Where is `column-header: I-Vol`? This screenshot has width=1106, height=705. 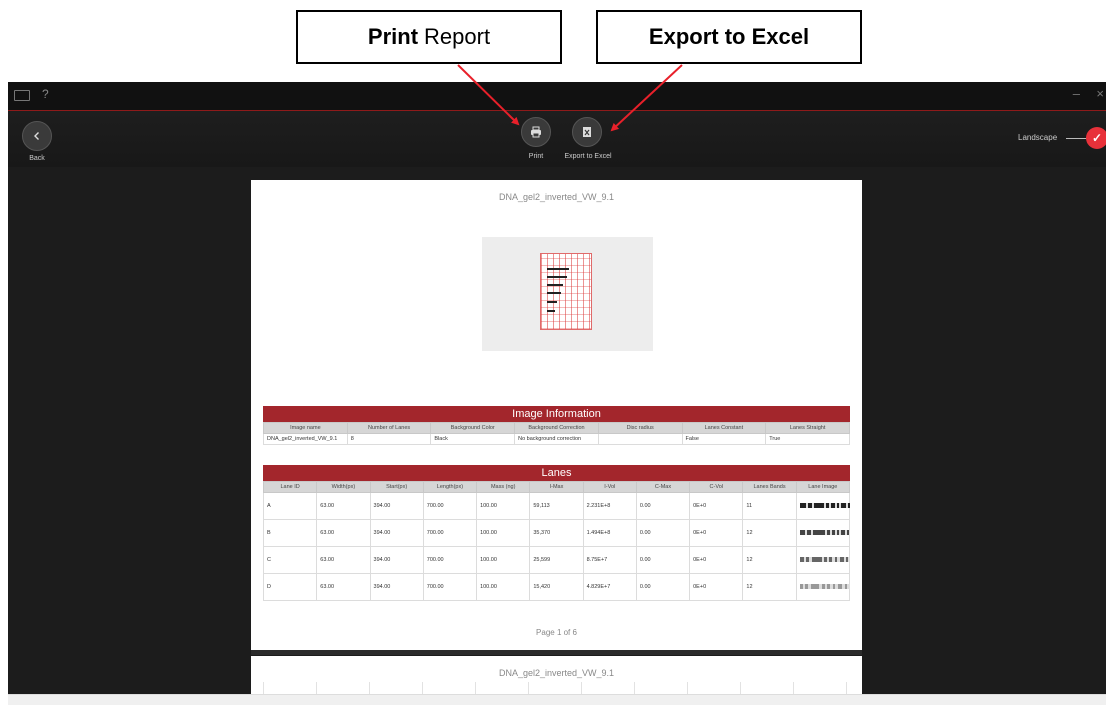
column-header: I-Vol is located at coordinates (609, 487).